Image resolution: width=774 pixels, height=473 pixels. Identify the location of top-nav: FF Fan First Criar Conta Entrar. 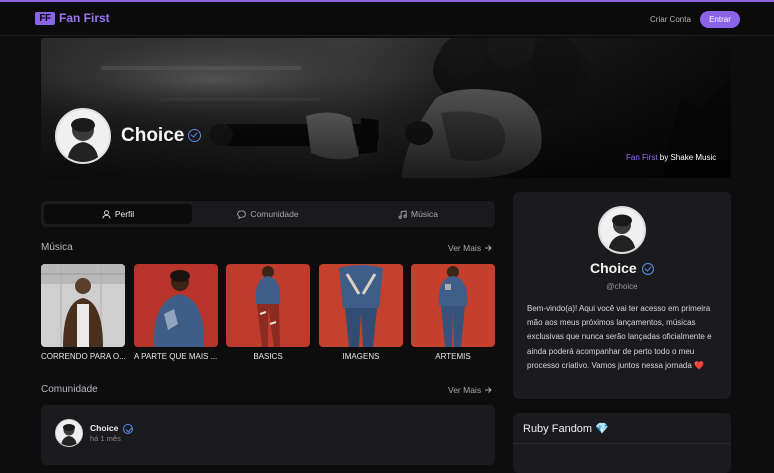
(387, 19).